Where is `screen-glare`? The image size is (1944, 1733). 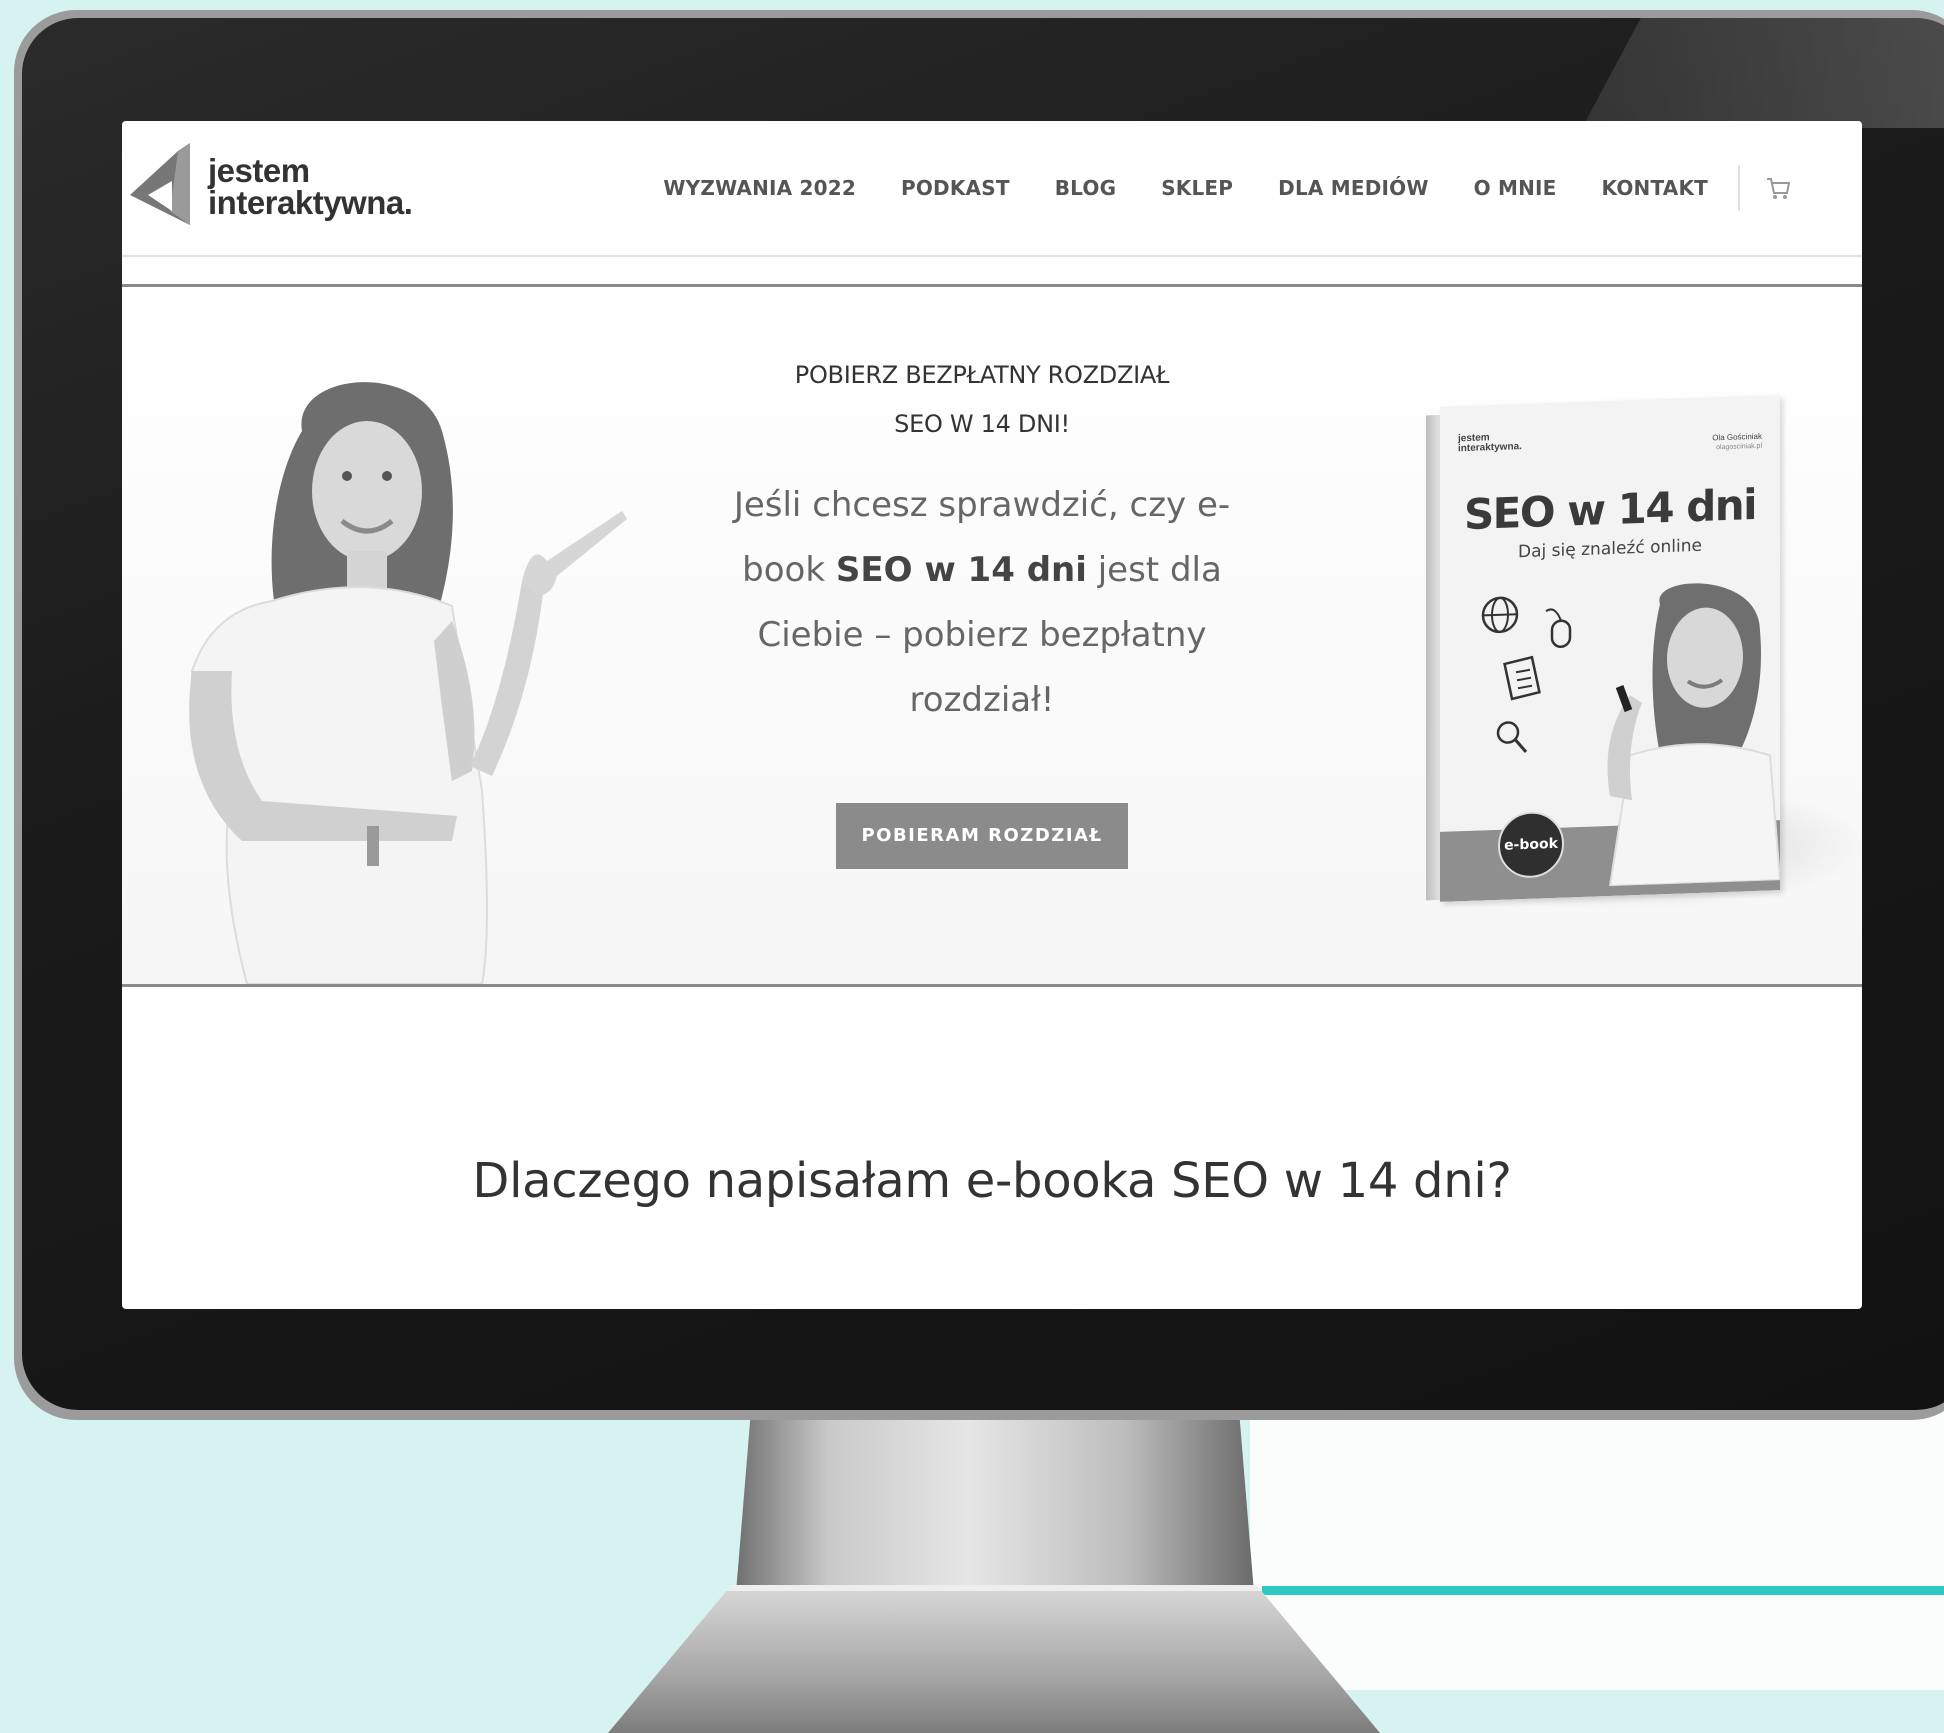
screen-glare is located at coordinates (1763, 73).